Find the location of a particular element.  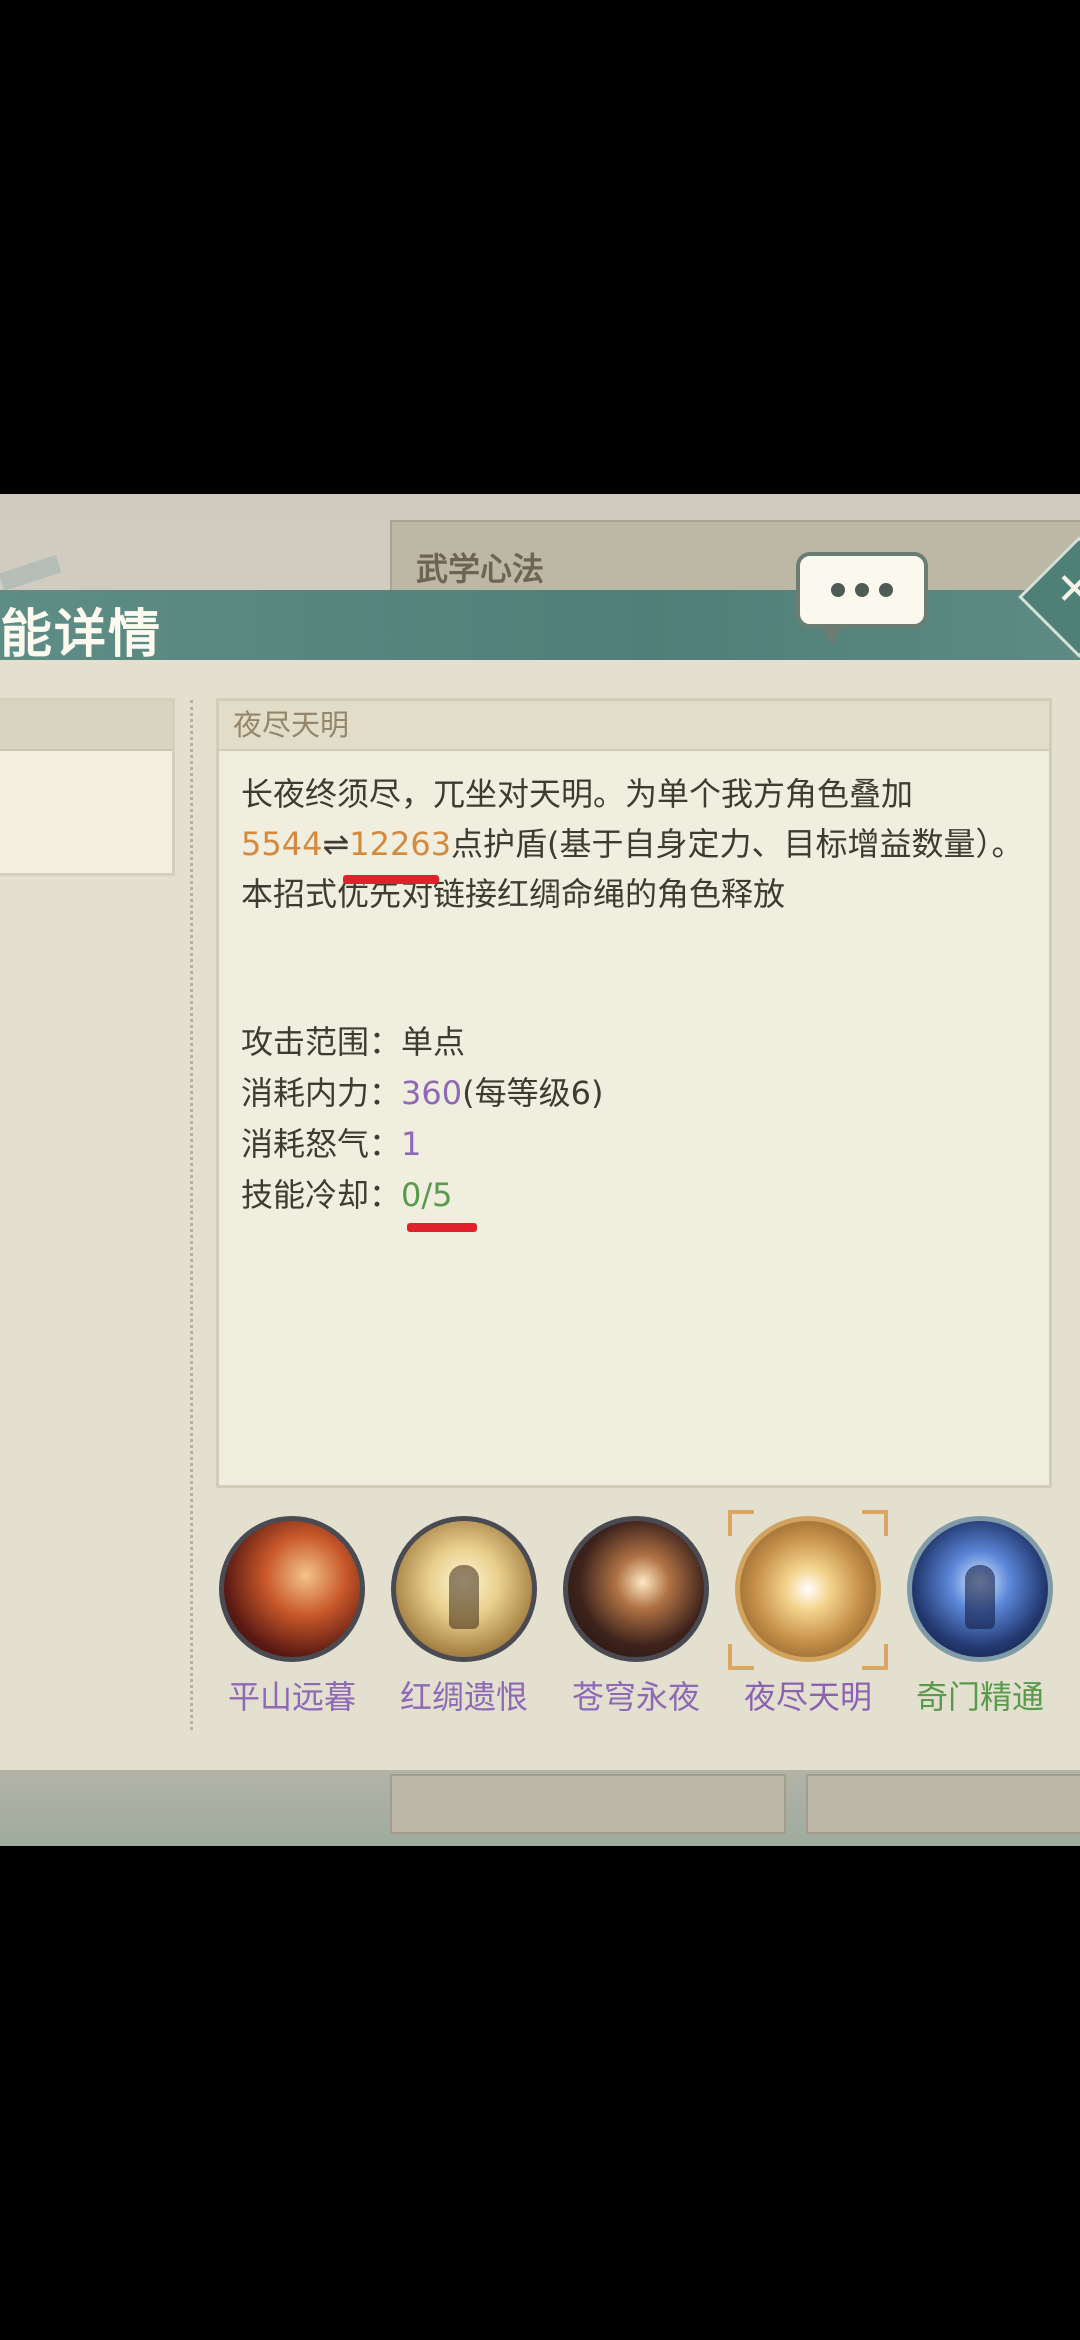

stat-cooldown: 技能冷却：0/5 is located at coordinates (422, 1195).